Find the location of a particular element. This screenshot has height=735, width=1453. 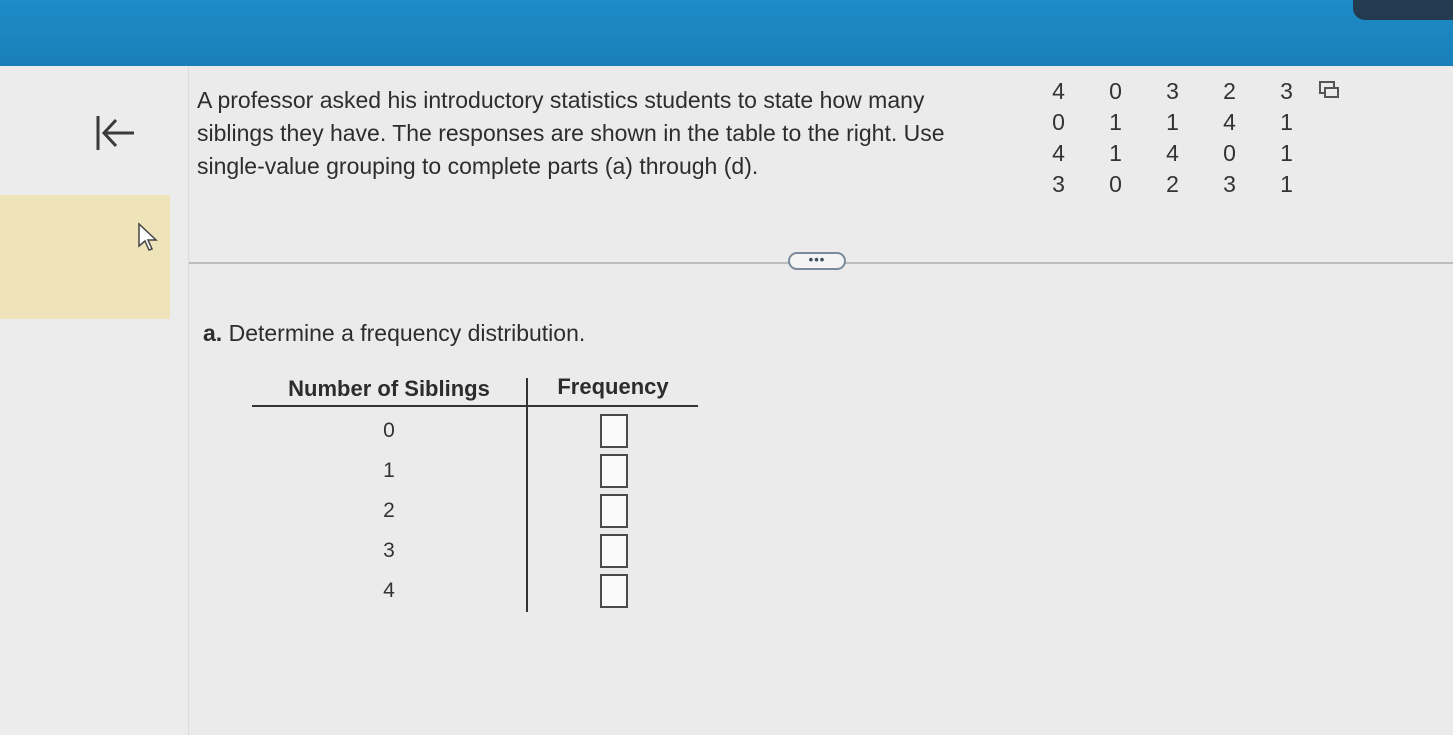

column-header-frequency: Frequency is located at coordinates (613, 386).